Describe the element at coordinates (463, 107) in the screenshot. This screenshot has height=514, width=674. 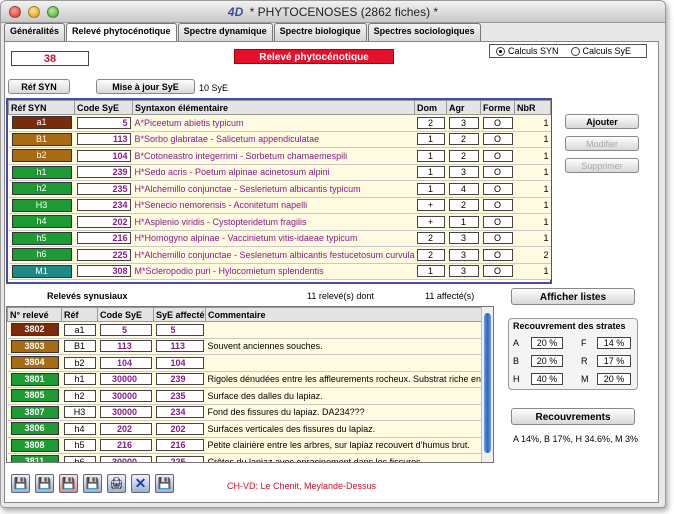
I see `col-agr: Agr` at that location.